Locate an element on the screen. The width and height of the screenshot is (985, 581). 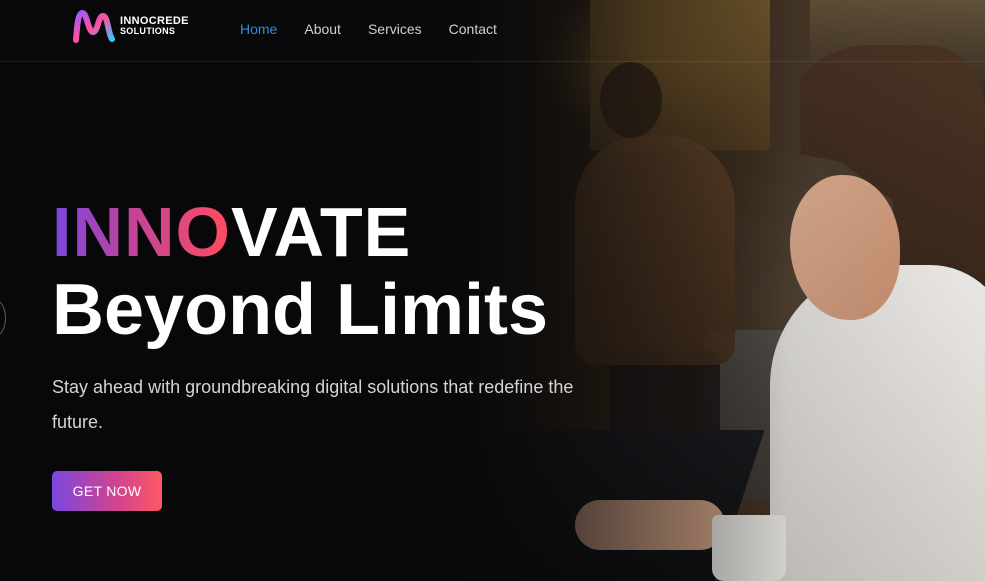
hero-title-plain: VATE is located at coordinates (321, 232).